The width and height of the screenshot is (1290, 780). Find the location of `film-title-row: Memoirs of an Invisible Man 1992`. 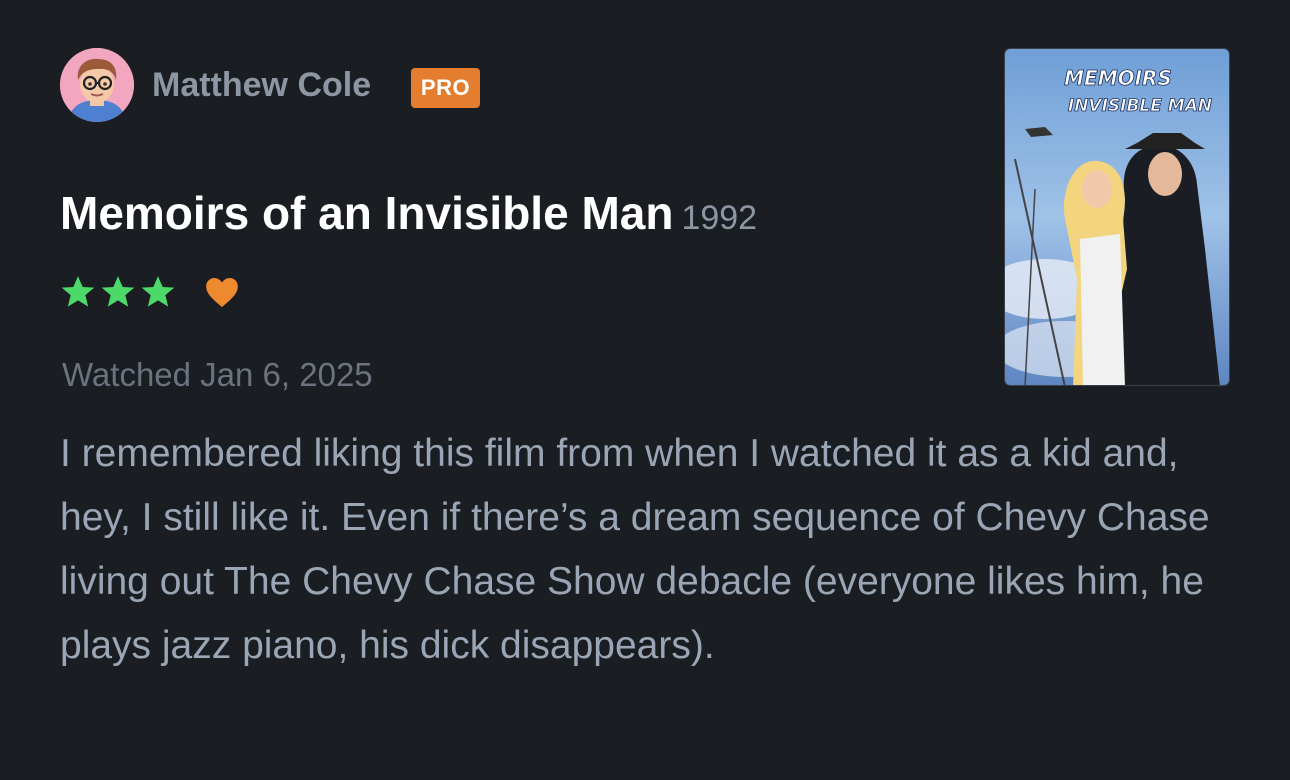

film-title-row: Memoirs of an Invisible Man 1992 is located at coordinates (408, 213).